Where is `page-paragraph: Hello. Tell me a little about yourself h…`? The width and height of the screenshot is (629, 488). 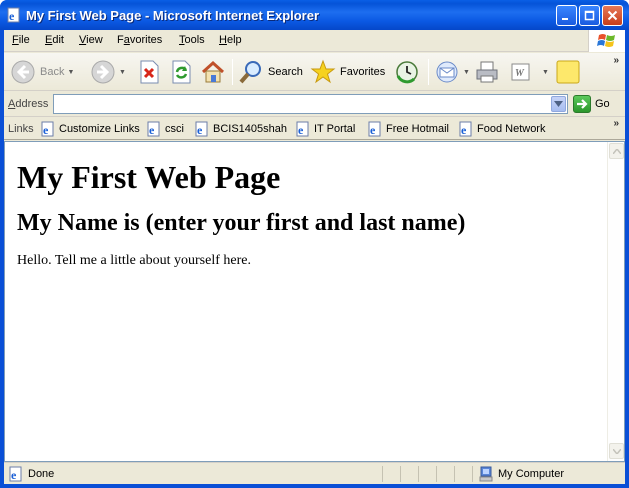 page-paragraph: Hello. Tell me a little about yourself h… is located at coordinates (134, 260).